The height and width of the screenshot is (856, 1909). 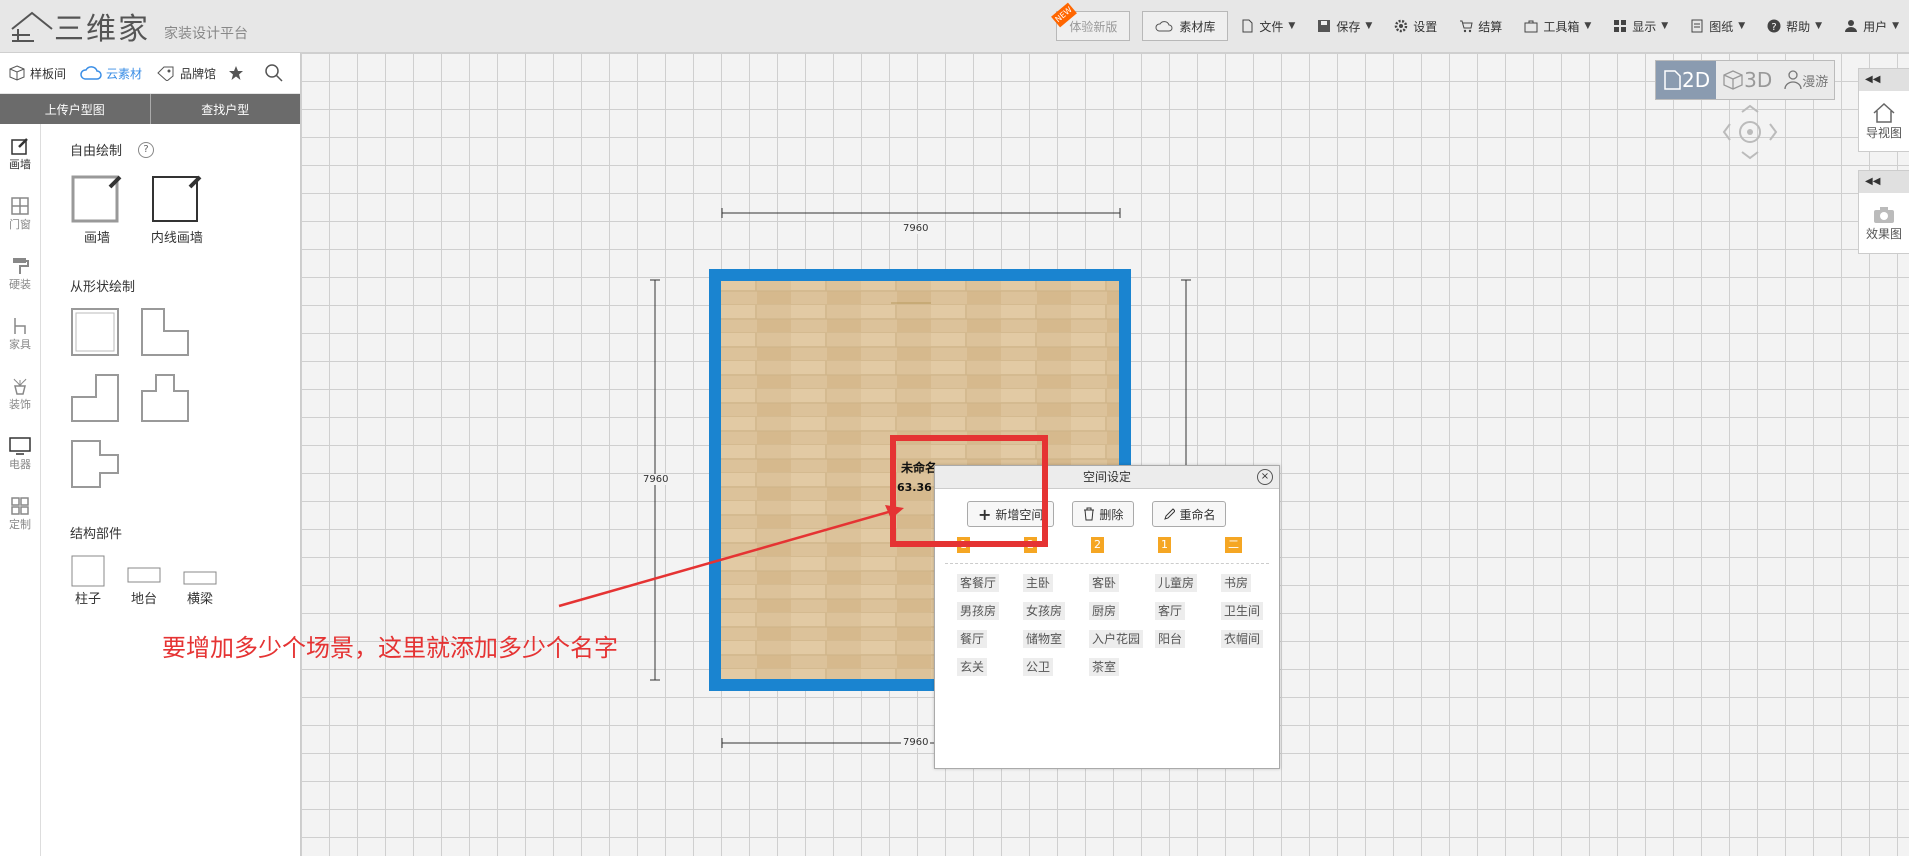 I want to click on draw-tools-panel: 自由绘制 ? 画墙 内线画墙 从形状绘制 结构部件 柱子 地台 横梁, so click(x=182, y=365).